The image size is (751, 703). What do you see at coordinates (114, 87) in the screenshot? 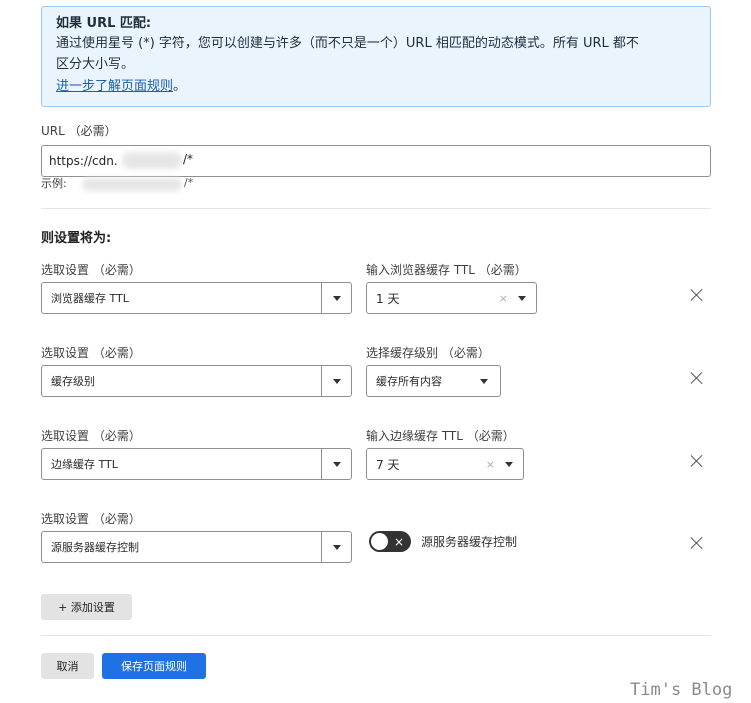
I see `learn-more-link: 进一步了解页面规则` at bounding box center [114, 87].